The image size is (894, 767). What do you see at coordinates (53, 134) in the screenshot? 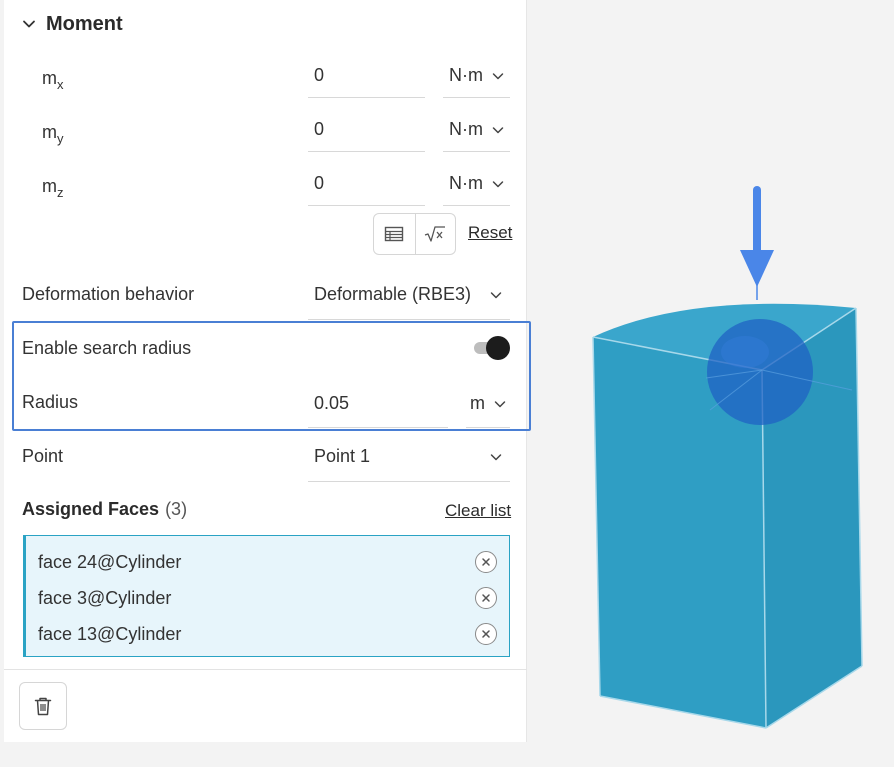
I see `moment-y-label: my` at bounding box center [53, 134].